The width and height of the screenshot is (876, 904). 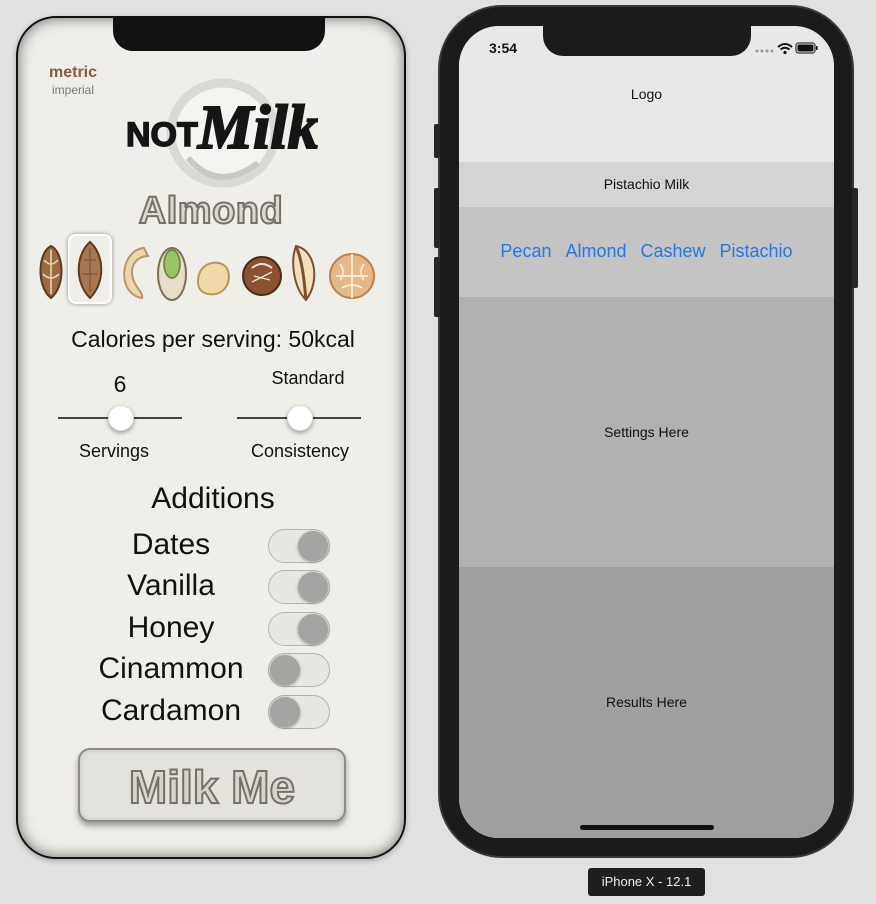 What do you see at coordinates (51, 271) in the screenshot?
I see `pecan-icon` at bounding box center [51, 271].